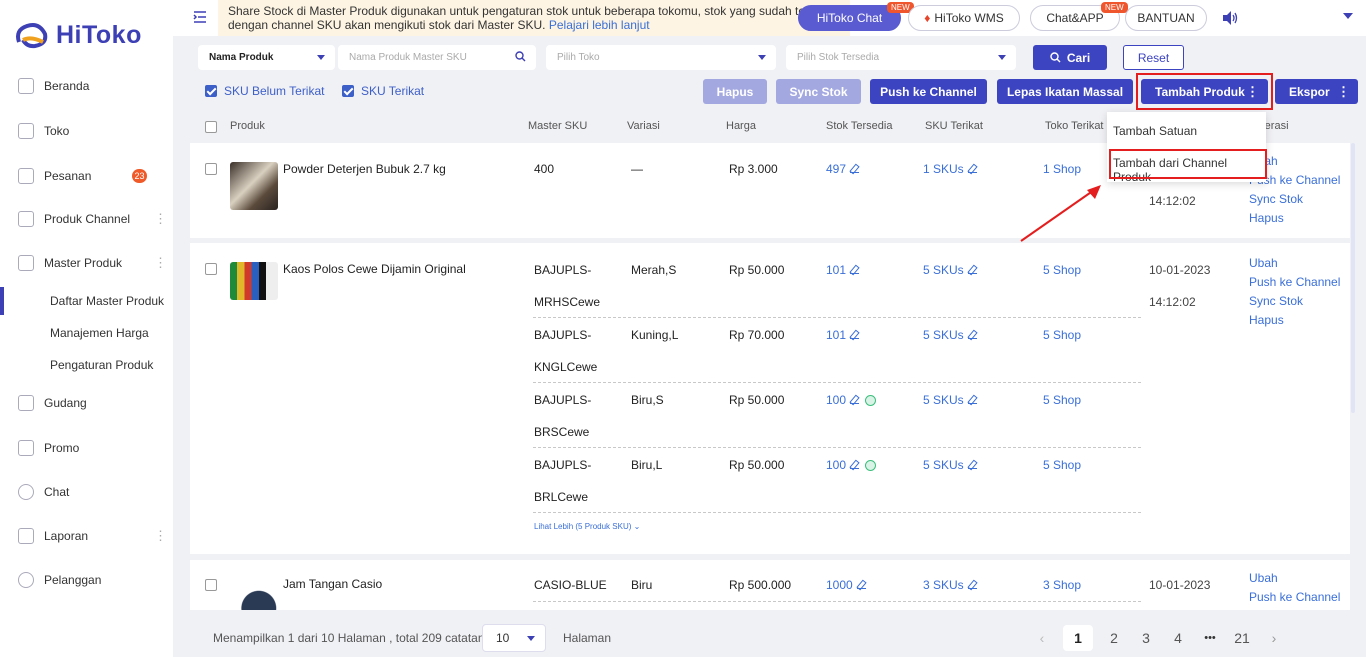  What do you see at coordinates (77, 35) in the screenshot?
I see `hitoko-logo: HiToko` at bounding box center [77, 35].